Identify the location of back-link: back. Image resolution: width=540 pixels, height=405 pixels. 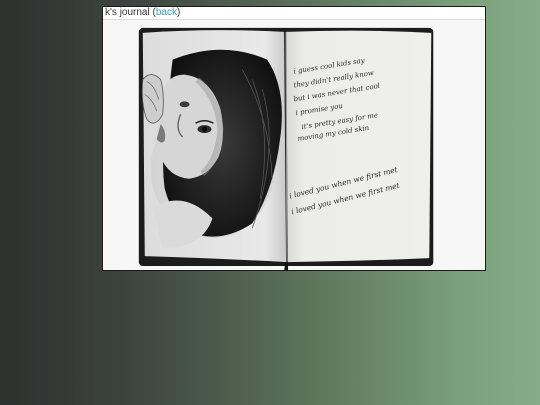
(166, 12).